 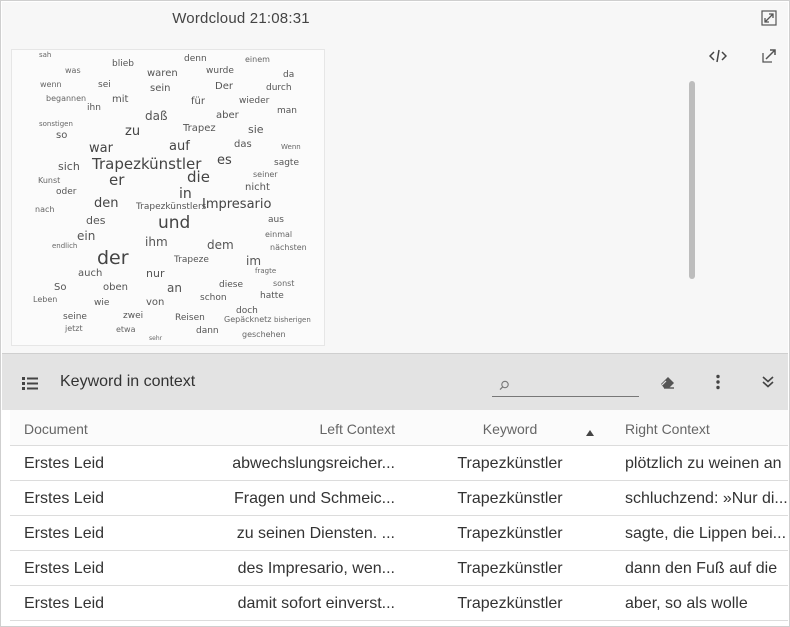 What do you see at coordinates (291, 147) in the screenshot?
I see `wordcloud-word: Wenn` at bounding box center [291, 147].